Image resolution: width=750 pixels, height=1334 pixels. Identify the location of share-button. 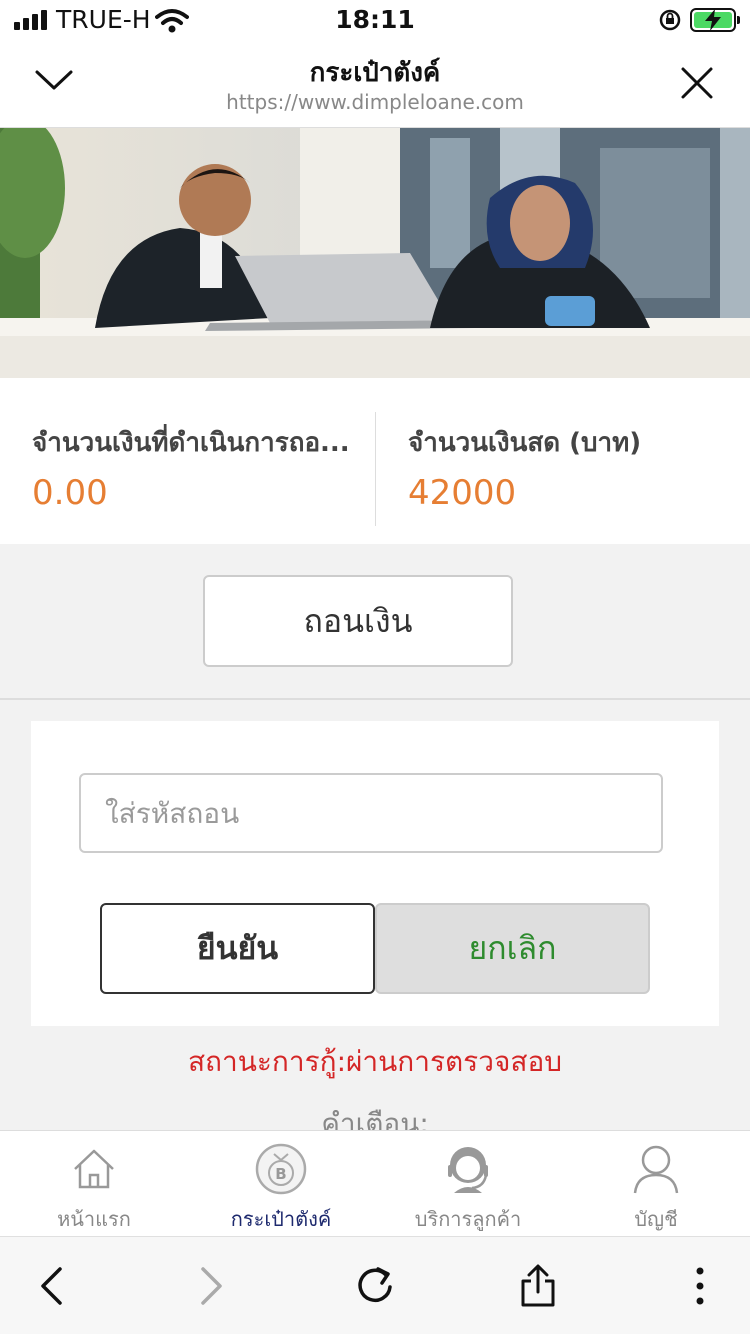
(538, 1286).